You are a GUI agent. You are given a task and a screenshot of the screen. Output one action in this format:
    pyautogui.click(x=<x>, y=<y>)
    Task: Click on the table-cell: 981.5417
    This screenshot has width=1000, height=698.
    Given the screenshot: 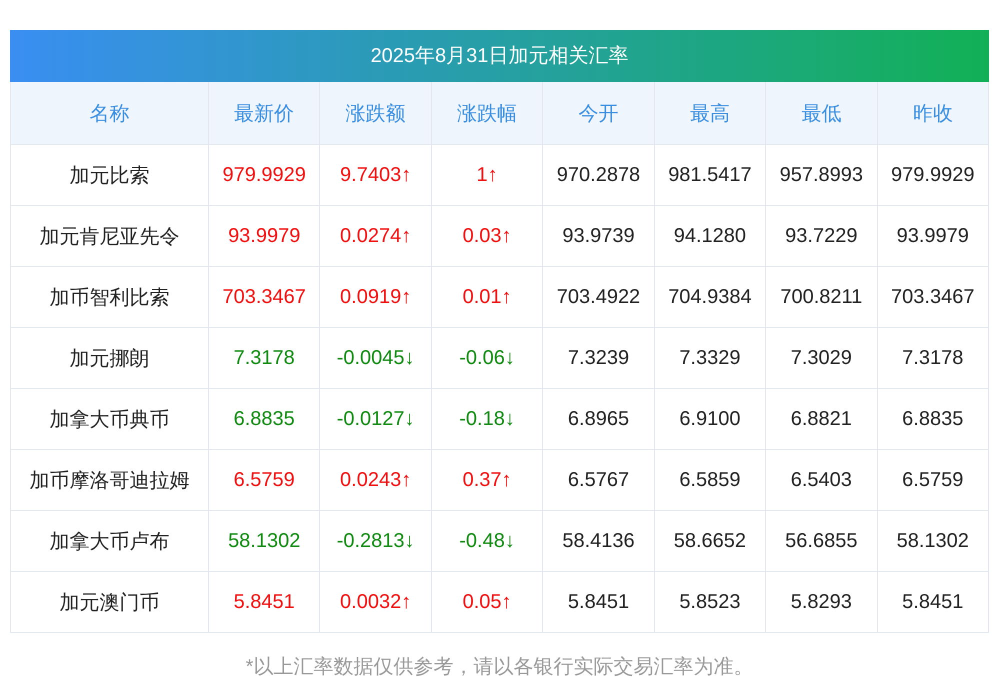 What is the action you would take?
    pyautogui.click(x=710, y=175)
    